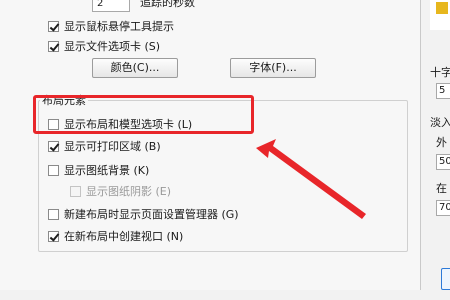 The image size is (450, 300). I want to click on crosshair-label: 十字, so click(440, 72).